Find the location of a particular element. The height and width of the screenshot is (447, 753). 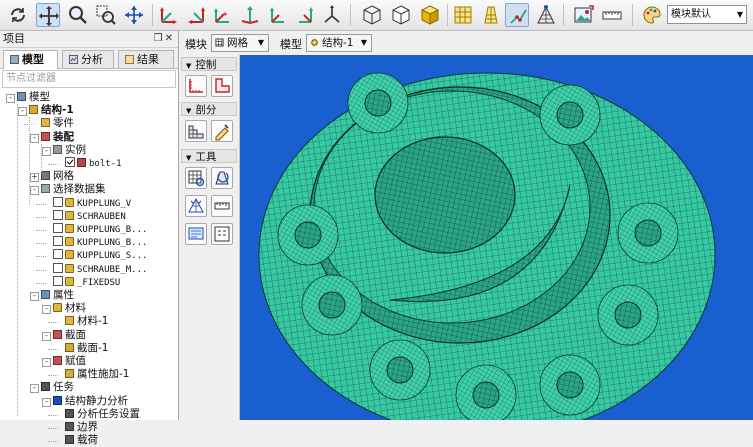

shaded-icon is located at coordinates (430, 15).